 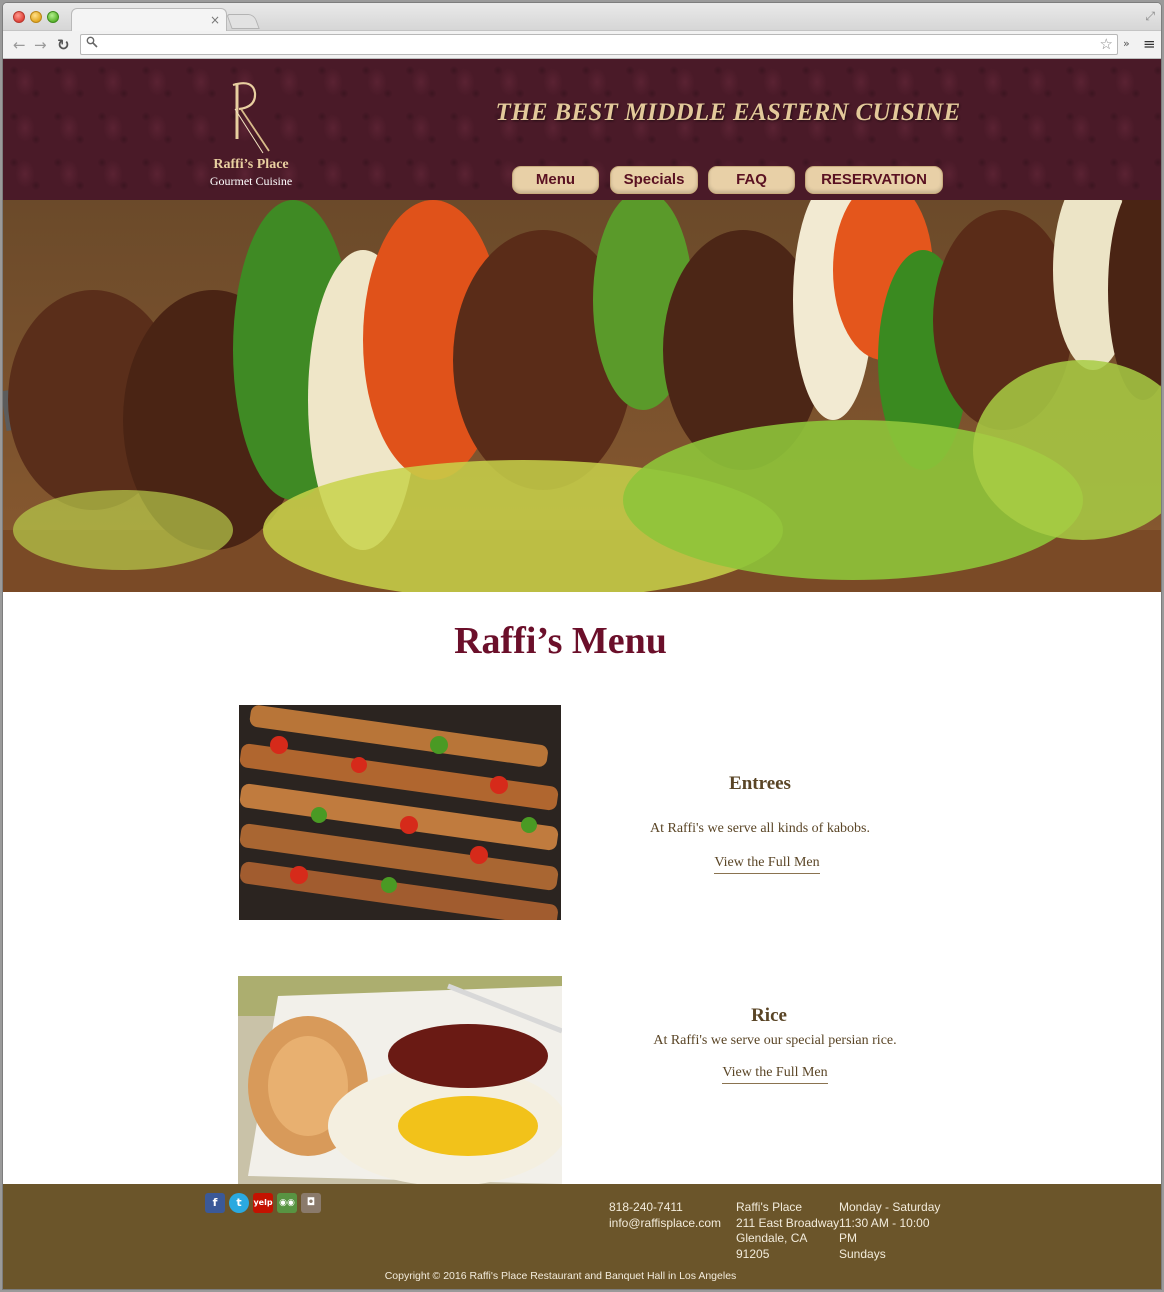 I want to click on hours-line: PM, so click(x=848, y=1238).